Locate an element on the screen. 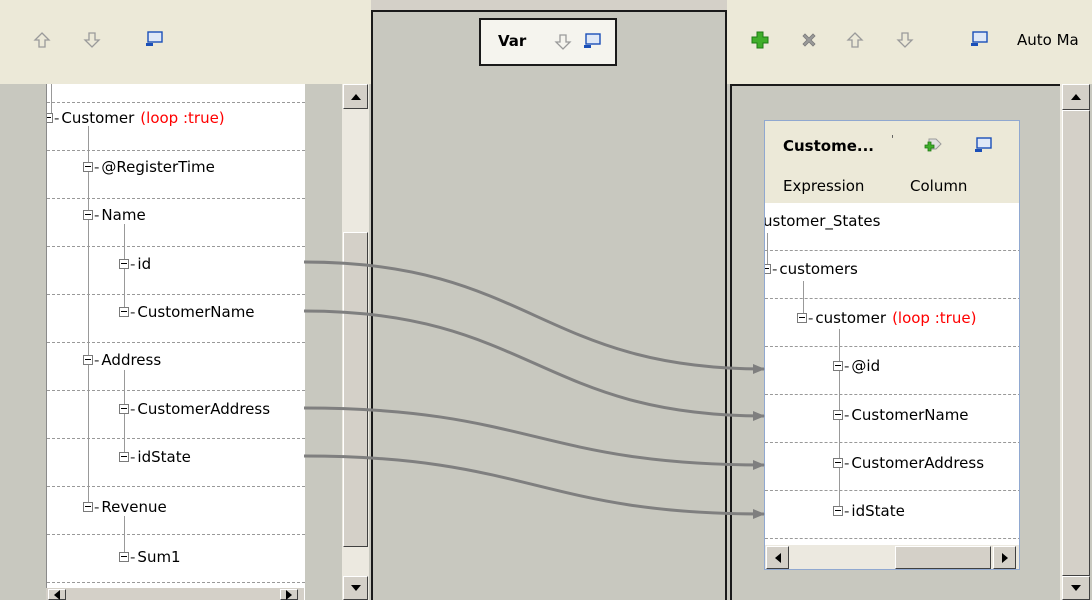 The width and height of the screenshot is (1092, 600). delete-icon is located at coordinates (809, 40).